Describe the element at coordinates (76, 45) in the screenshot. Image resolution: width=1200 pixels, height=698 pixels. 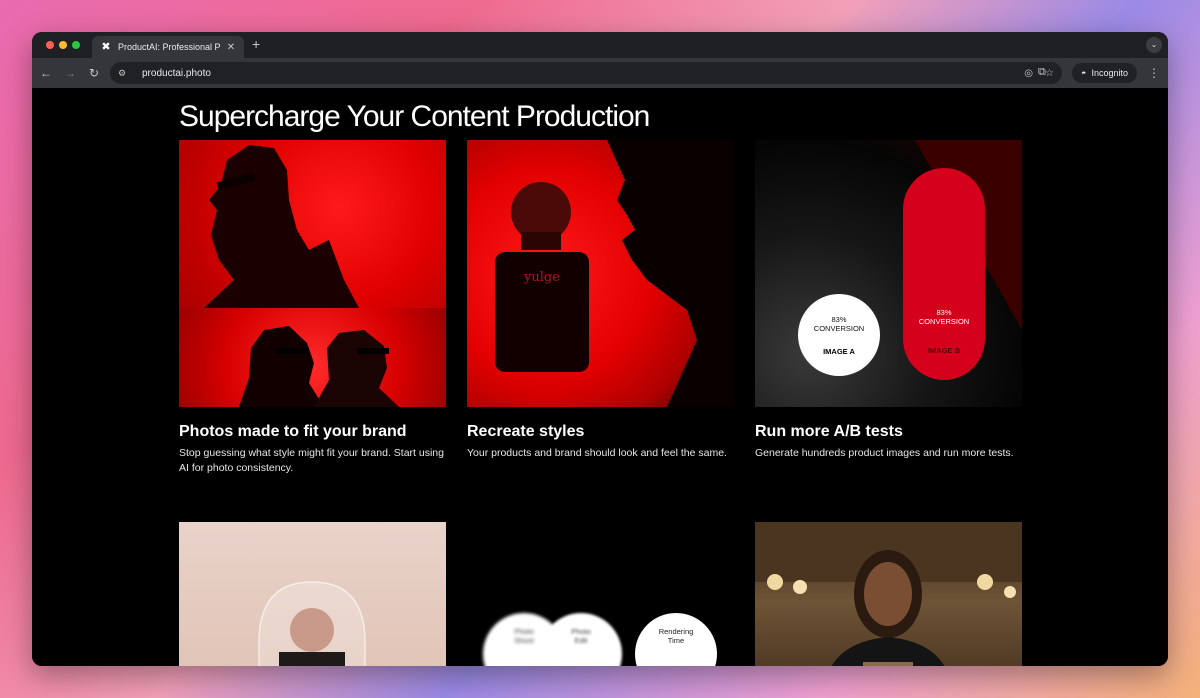
I see `maximize-window-button` at that location.